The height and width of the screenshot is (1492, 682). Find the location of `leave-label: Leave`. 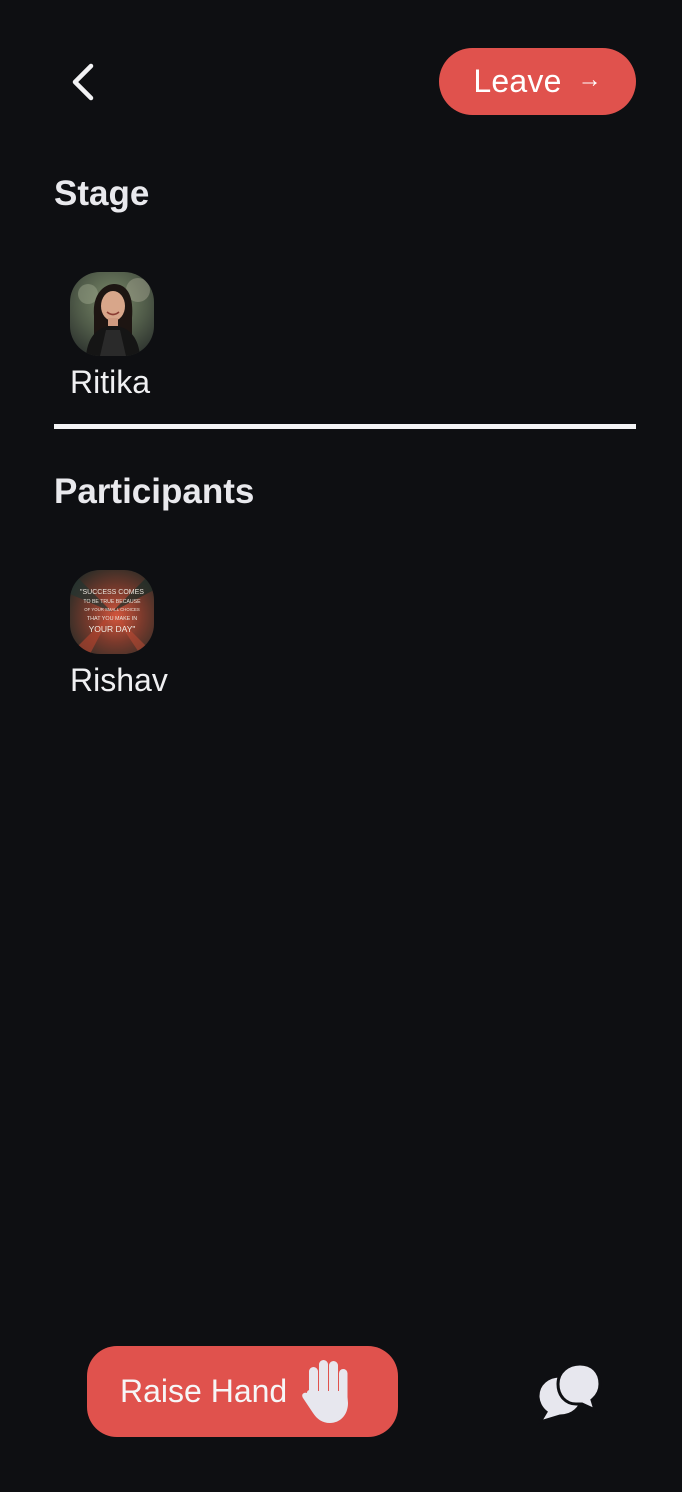

leave-label: Leave is located at coordinates (517, 81).